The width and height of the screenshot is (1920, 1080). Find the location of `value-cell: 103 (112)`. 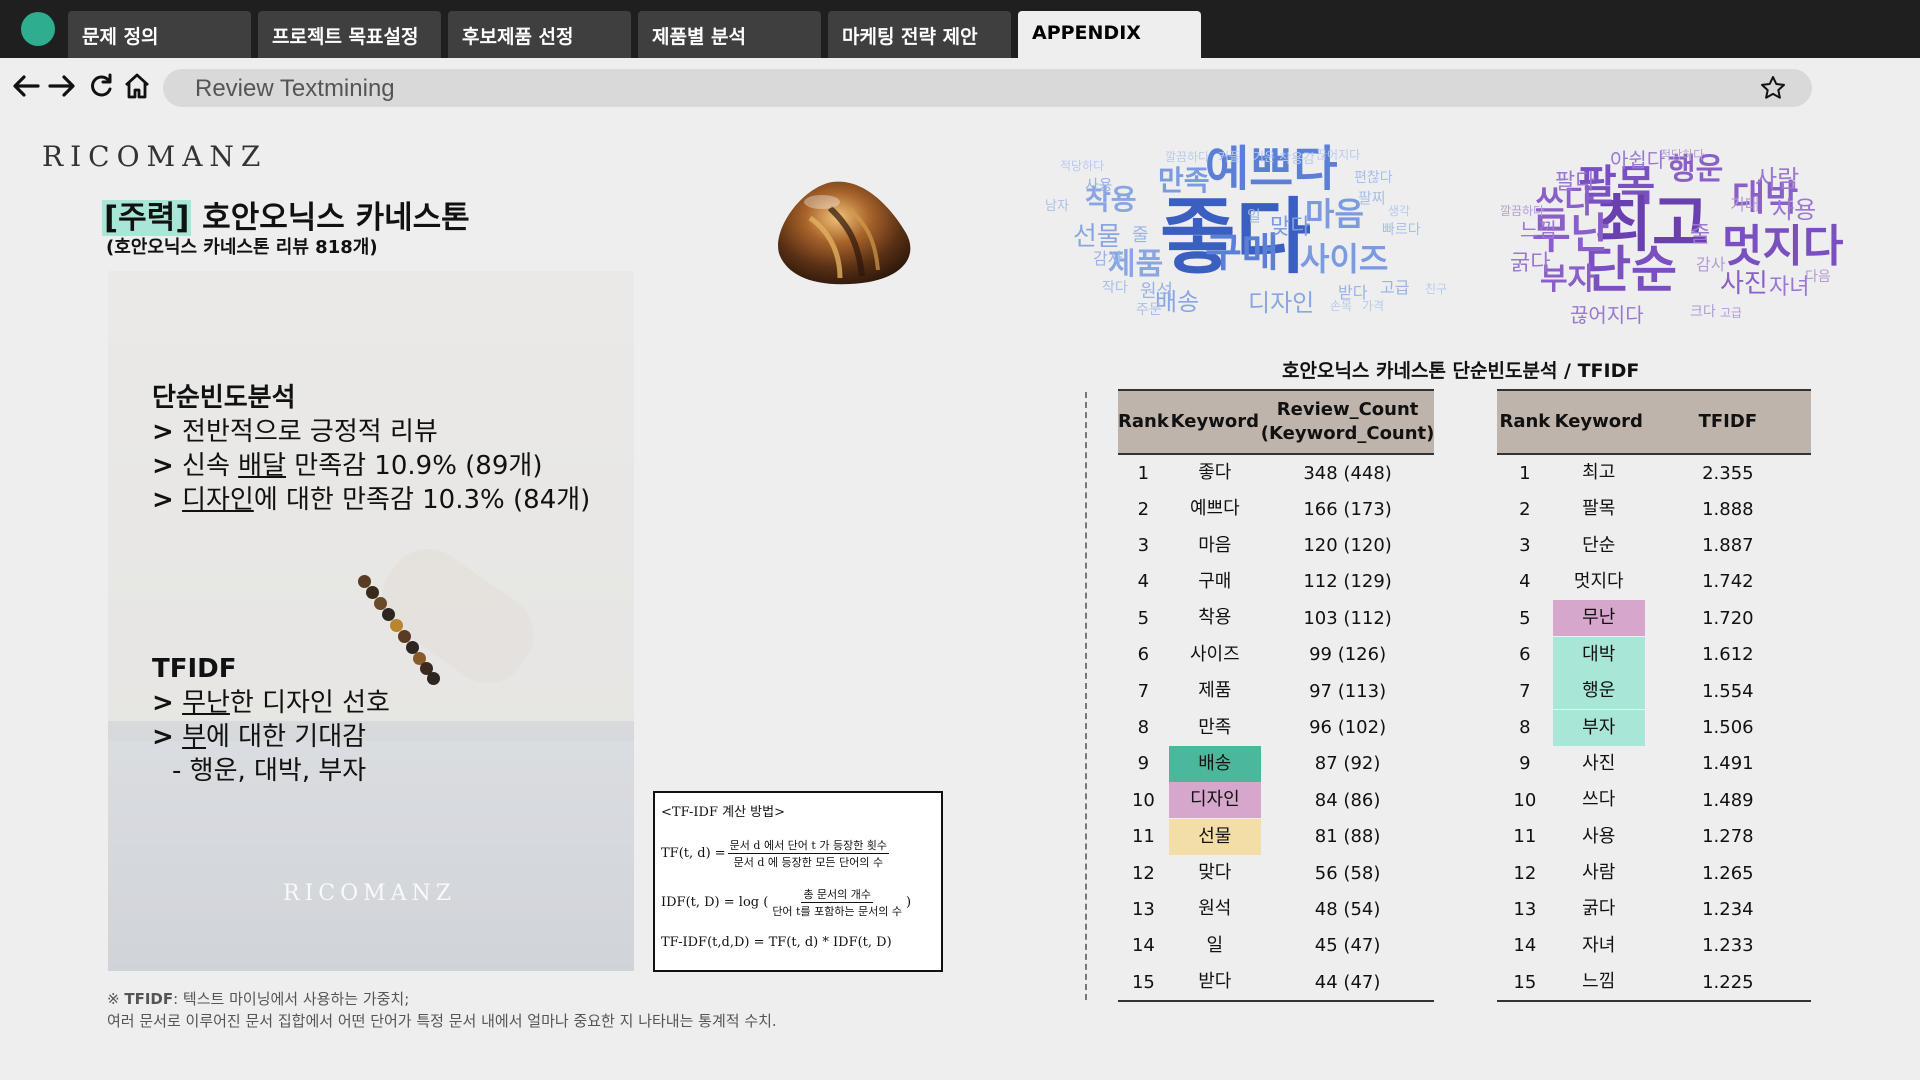

value-cell: 103 (112) is located at coordinates (1347, 618).